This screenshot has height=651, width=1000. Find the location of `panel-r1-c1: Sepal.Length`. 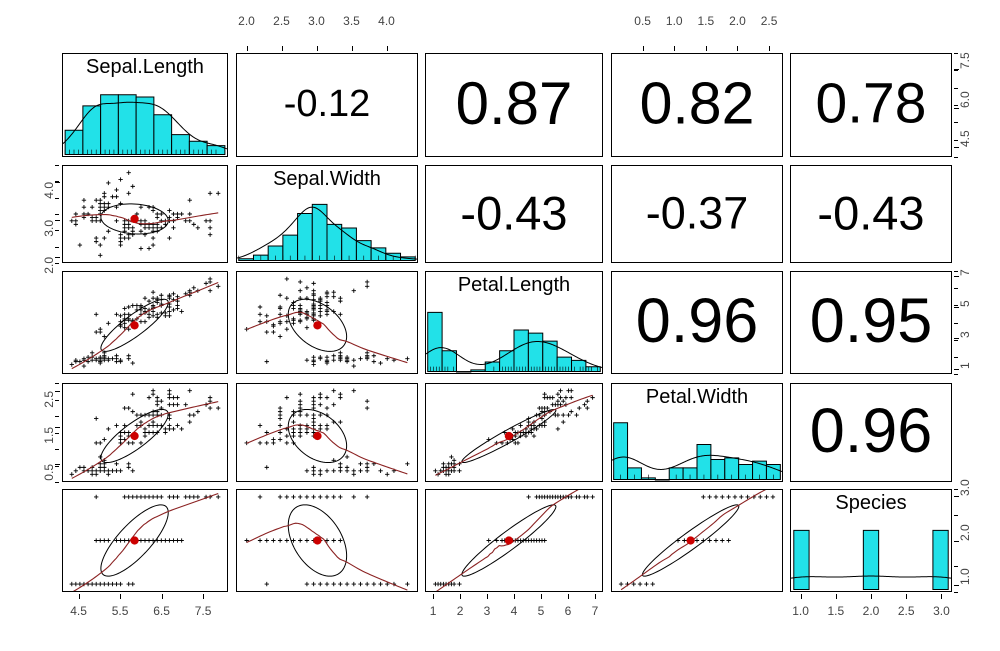

panel-r1-c1: Sepal.Length is located at coordinates (145, 105).